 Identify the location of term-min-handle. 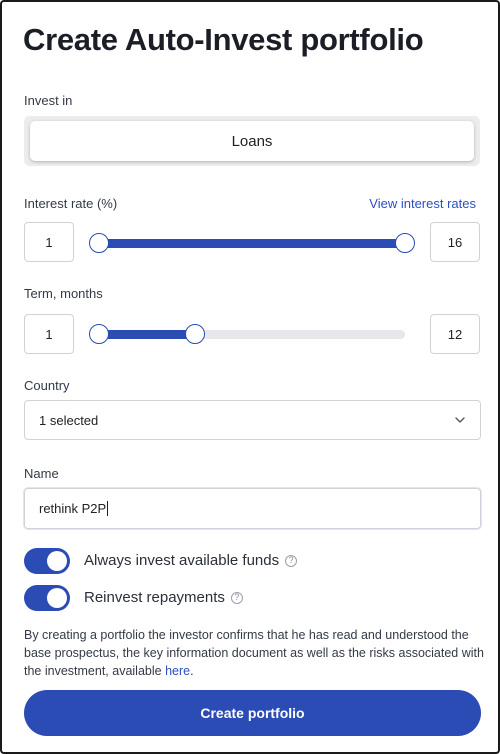
(99, 334).